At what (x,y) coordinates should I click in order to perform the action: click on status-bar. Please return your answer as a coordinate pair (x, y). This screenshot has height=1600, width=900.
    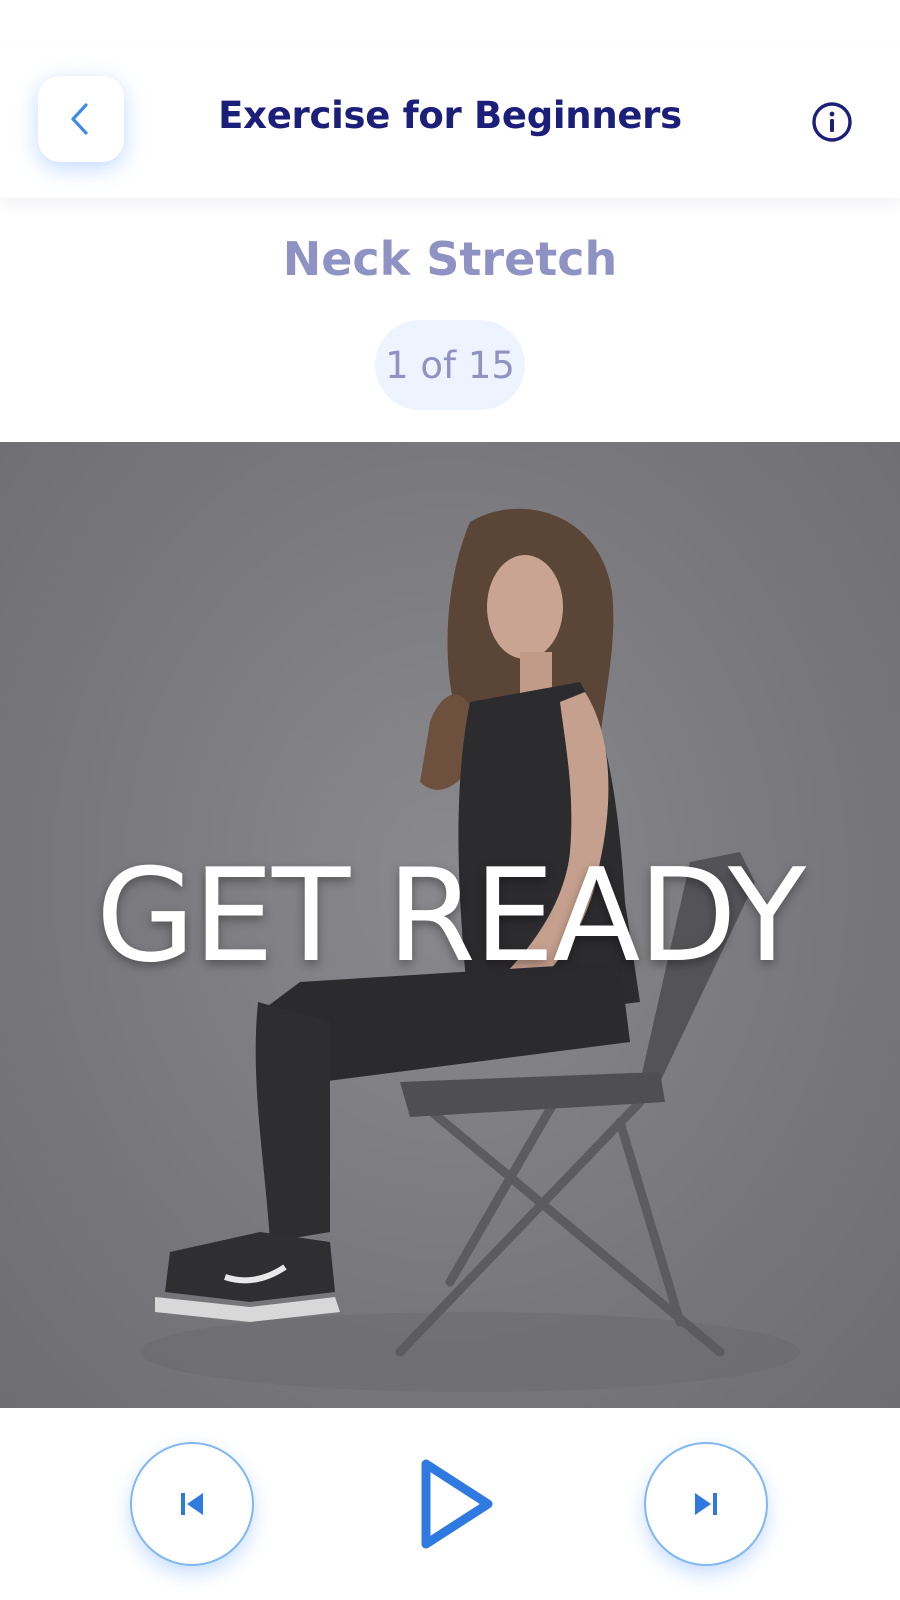
    Looking at the image, I should click on (450, 22).